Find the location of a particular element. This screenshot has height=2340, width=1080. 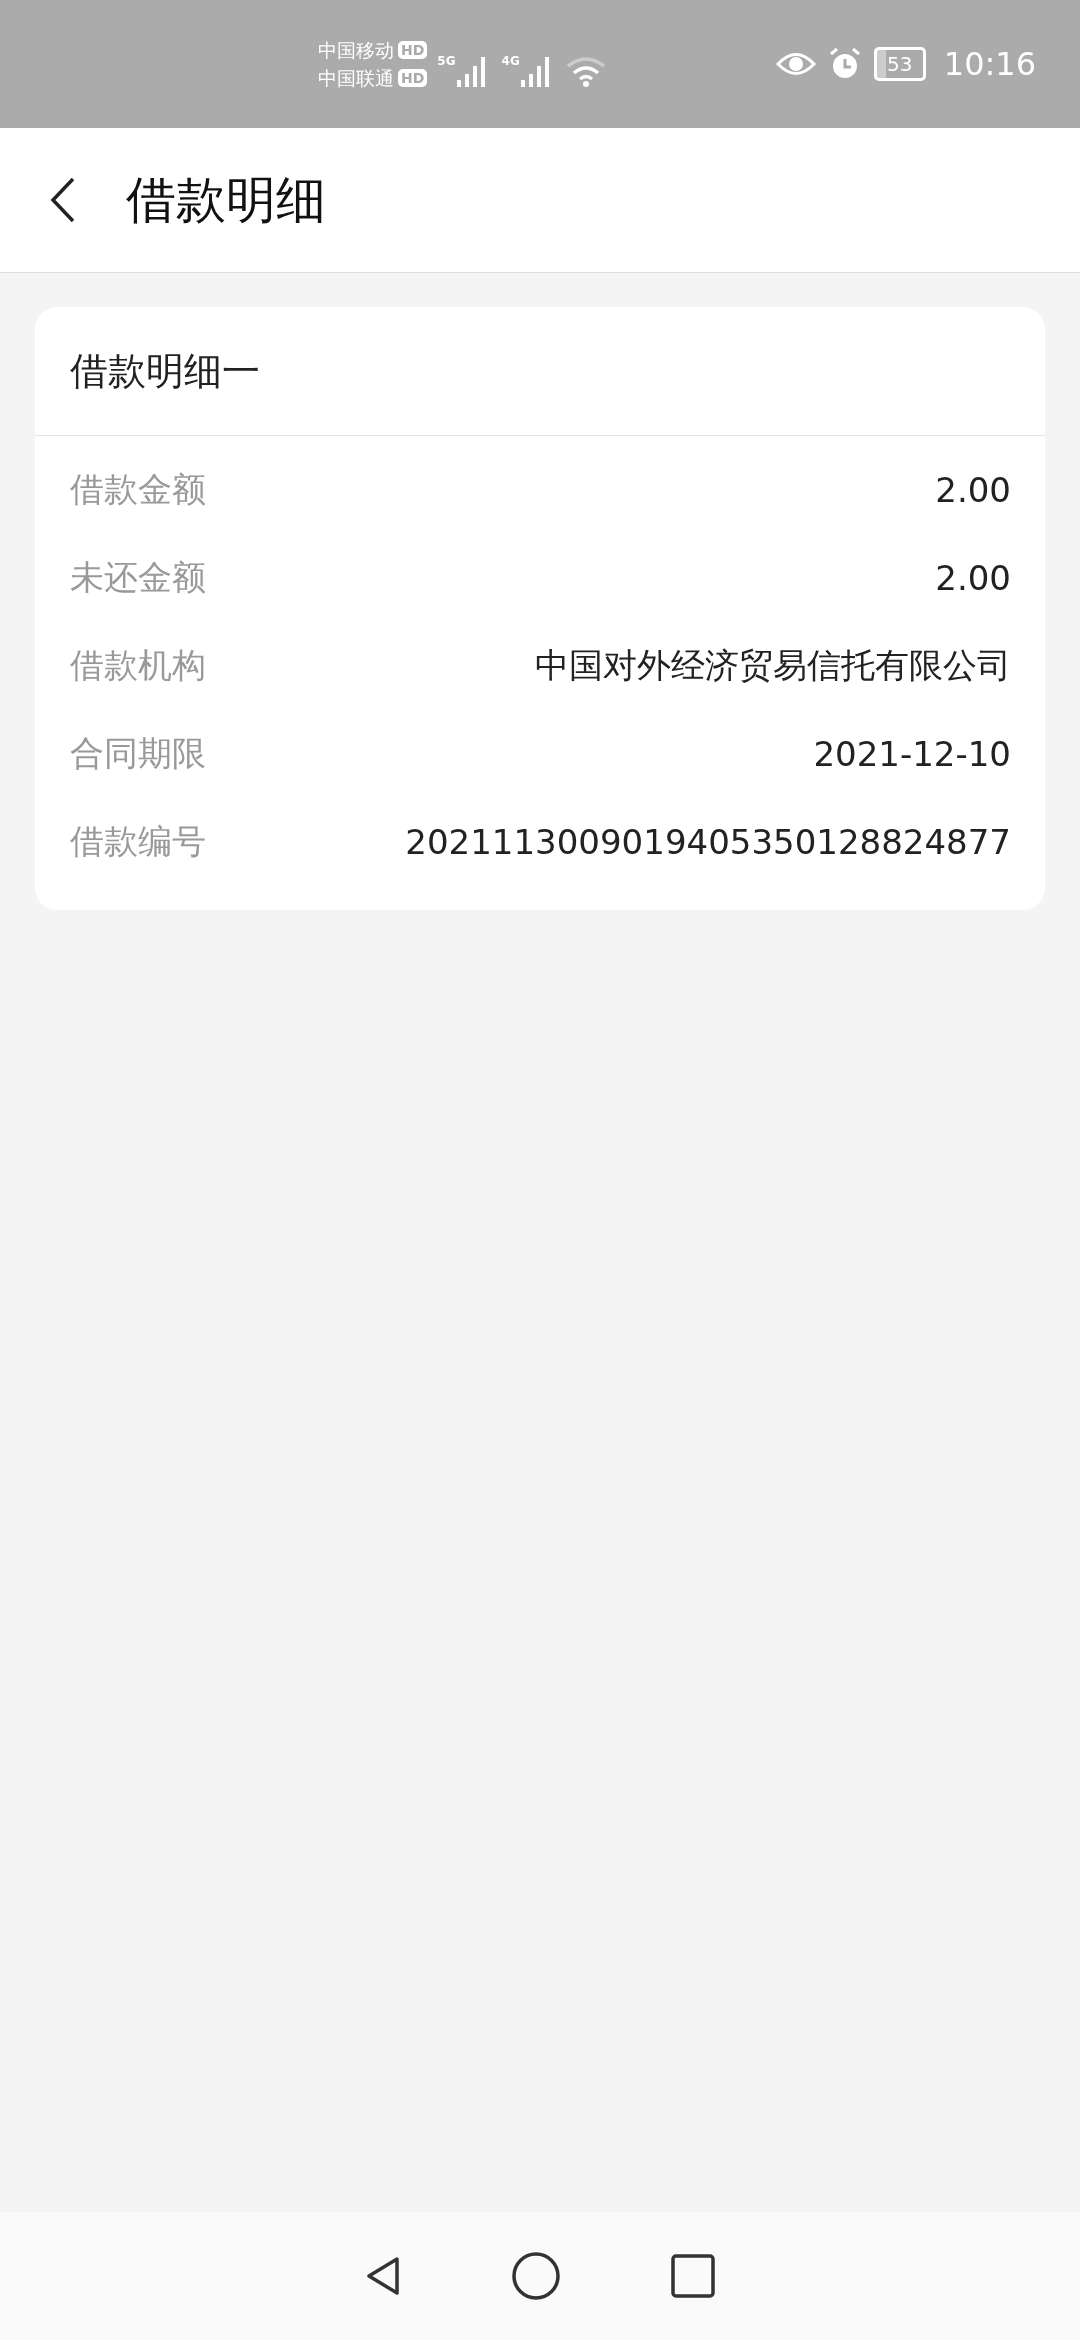

carrier-name: 中国移动 is located at coordinates (356, 50).